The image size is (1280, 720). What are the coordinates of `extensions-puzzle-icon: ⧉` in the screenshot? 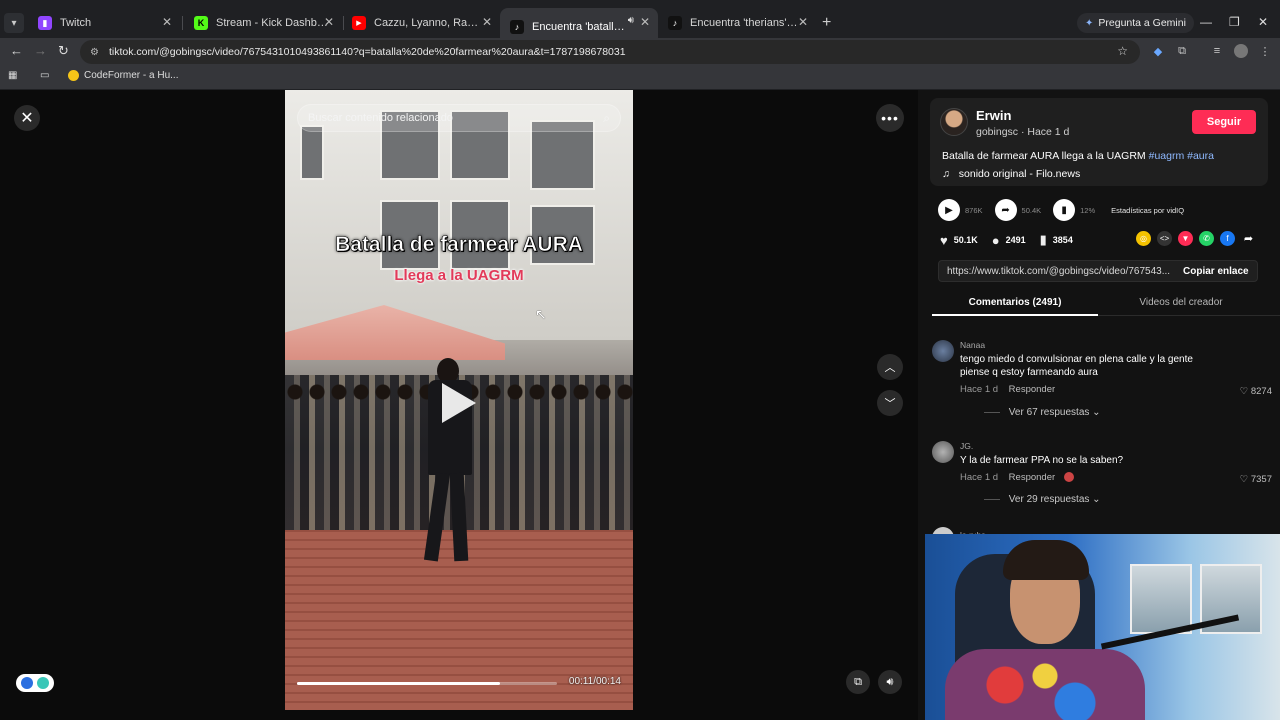 It's located at (1182, 51).